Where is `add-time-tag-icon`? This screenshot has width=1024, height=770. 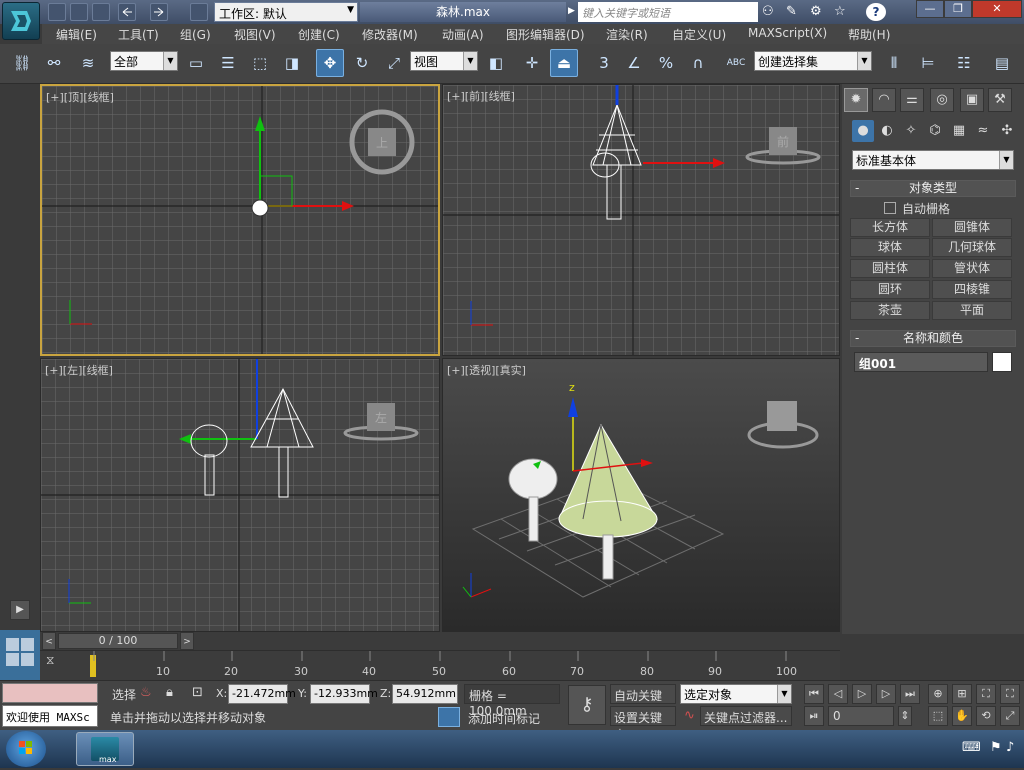
add-time-tag-icon is located at coordinates (449, 717).